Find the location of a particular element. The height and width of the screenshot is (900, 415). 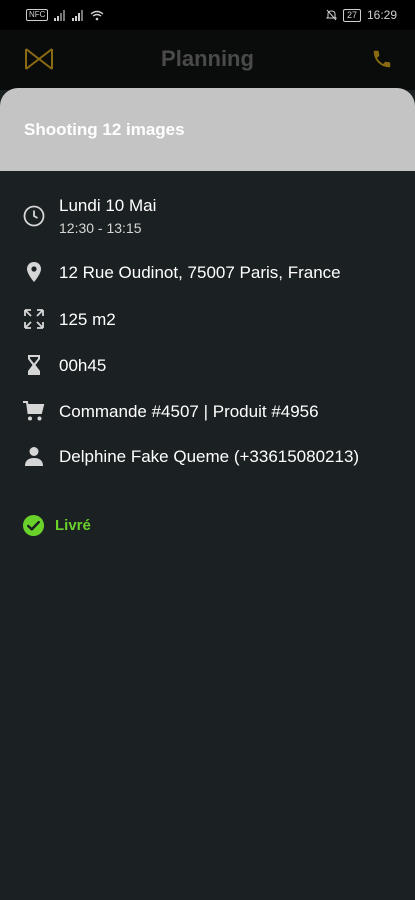

page-title: Planning is located at coordinates (207, 58).